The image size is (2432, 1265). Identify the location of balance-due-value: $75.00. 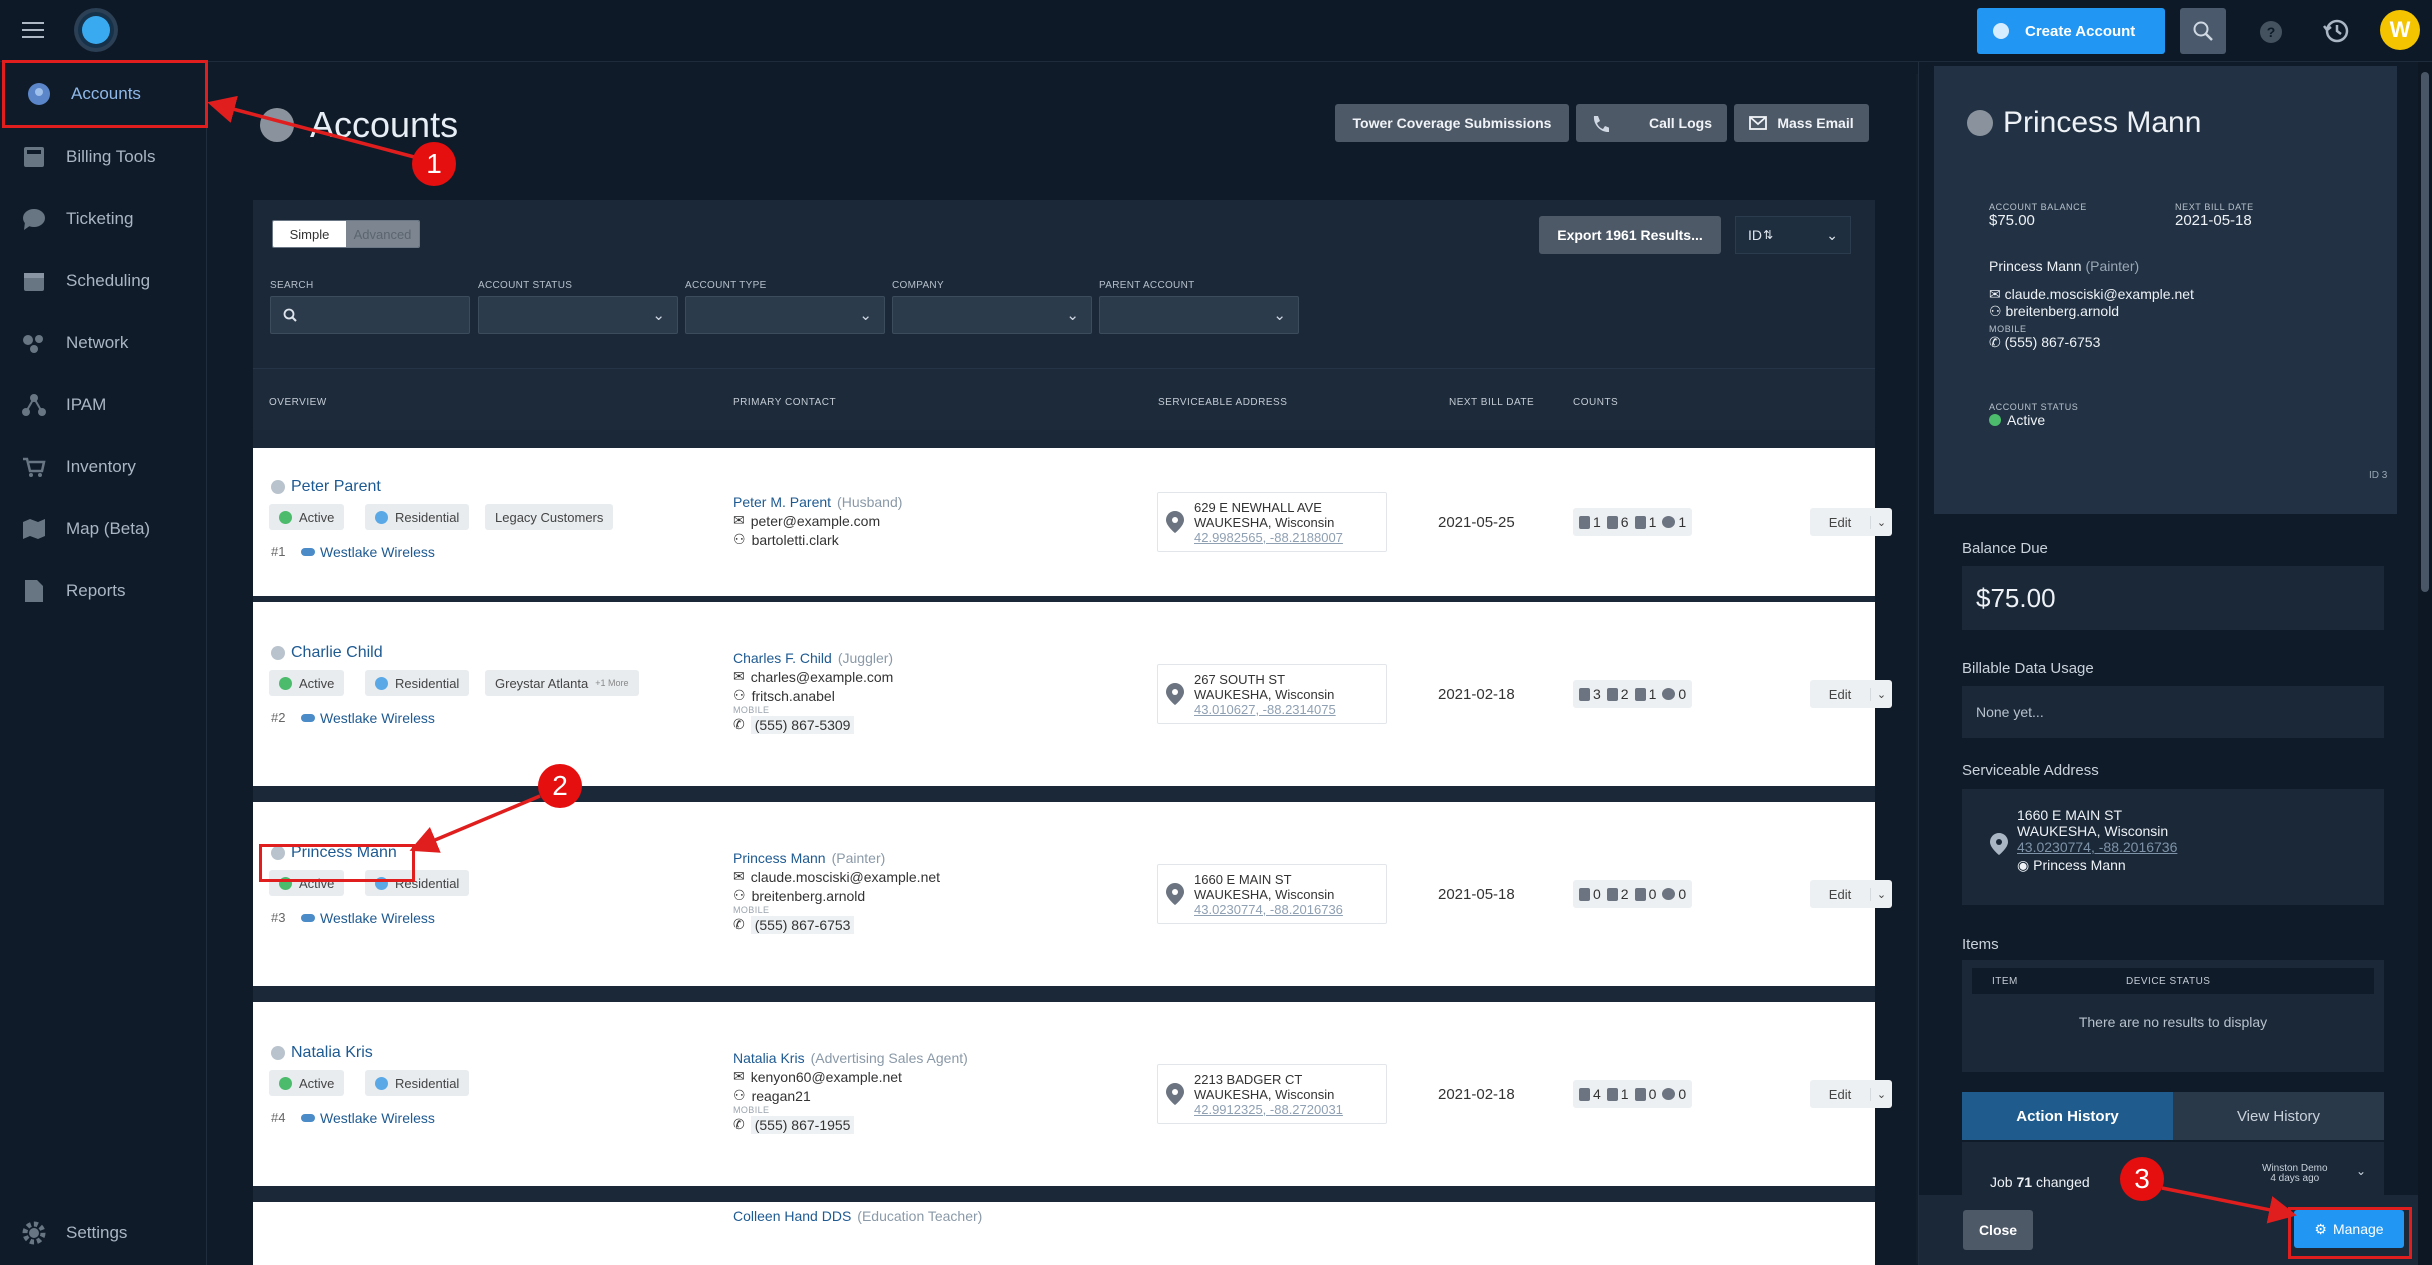
(2173, 598).